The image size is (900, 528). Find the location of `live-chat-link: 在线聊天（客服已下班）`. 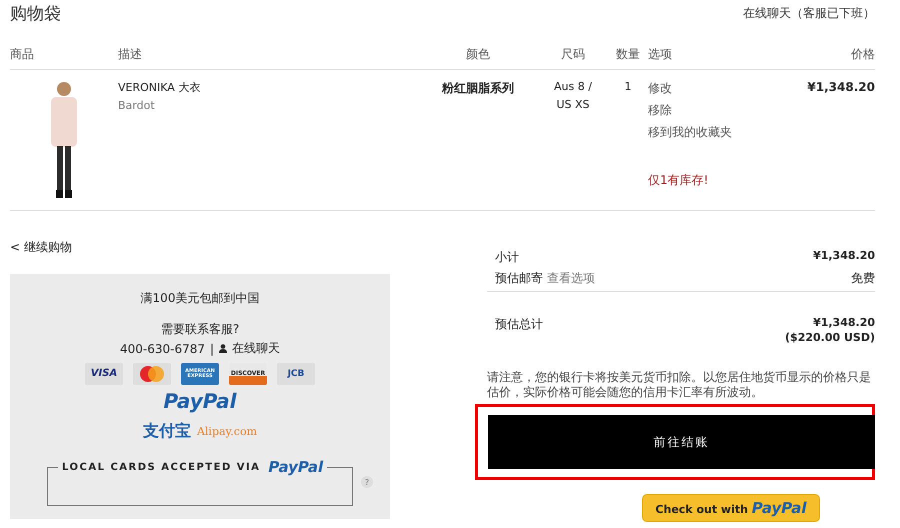

live-chat-link: 在线聊天（客服已下班） is located at coordinates (809, 13).